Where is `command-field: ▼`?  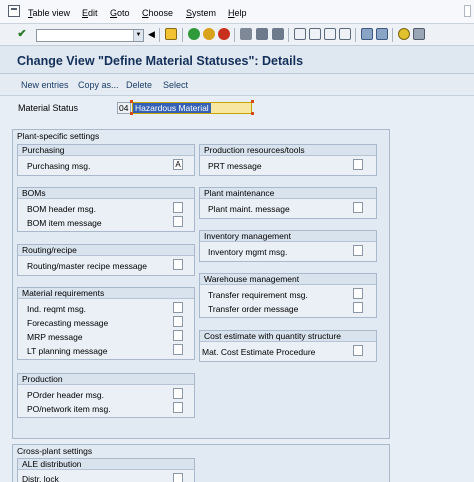
command-field: ▼ is located at coordinates (90, 35).